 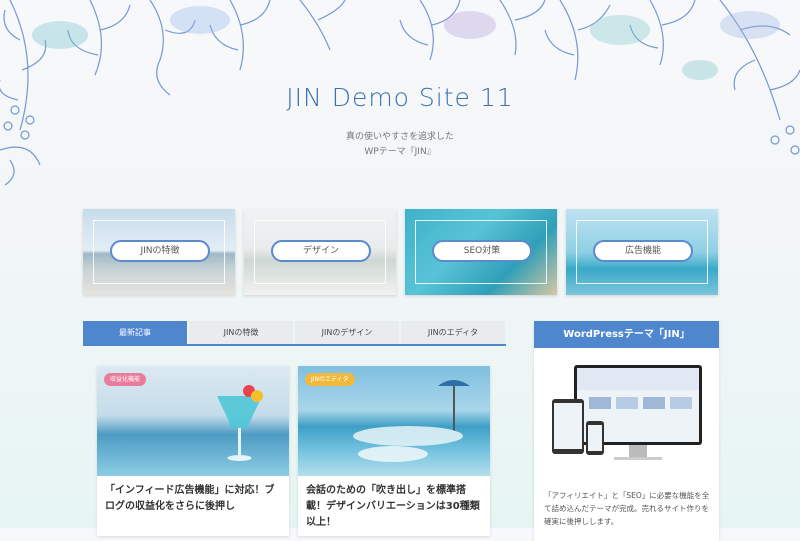 What do you see at coordinates (394, 507) in the screenshot?
I see `post-title: 会話のための「吹き出し」を標準搭載！デザインバリエーションは30種類以上！` at bounding box center [394, 507].